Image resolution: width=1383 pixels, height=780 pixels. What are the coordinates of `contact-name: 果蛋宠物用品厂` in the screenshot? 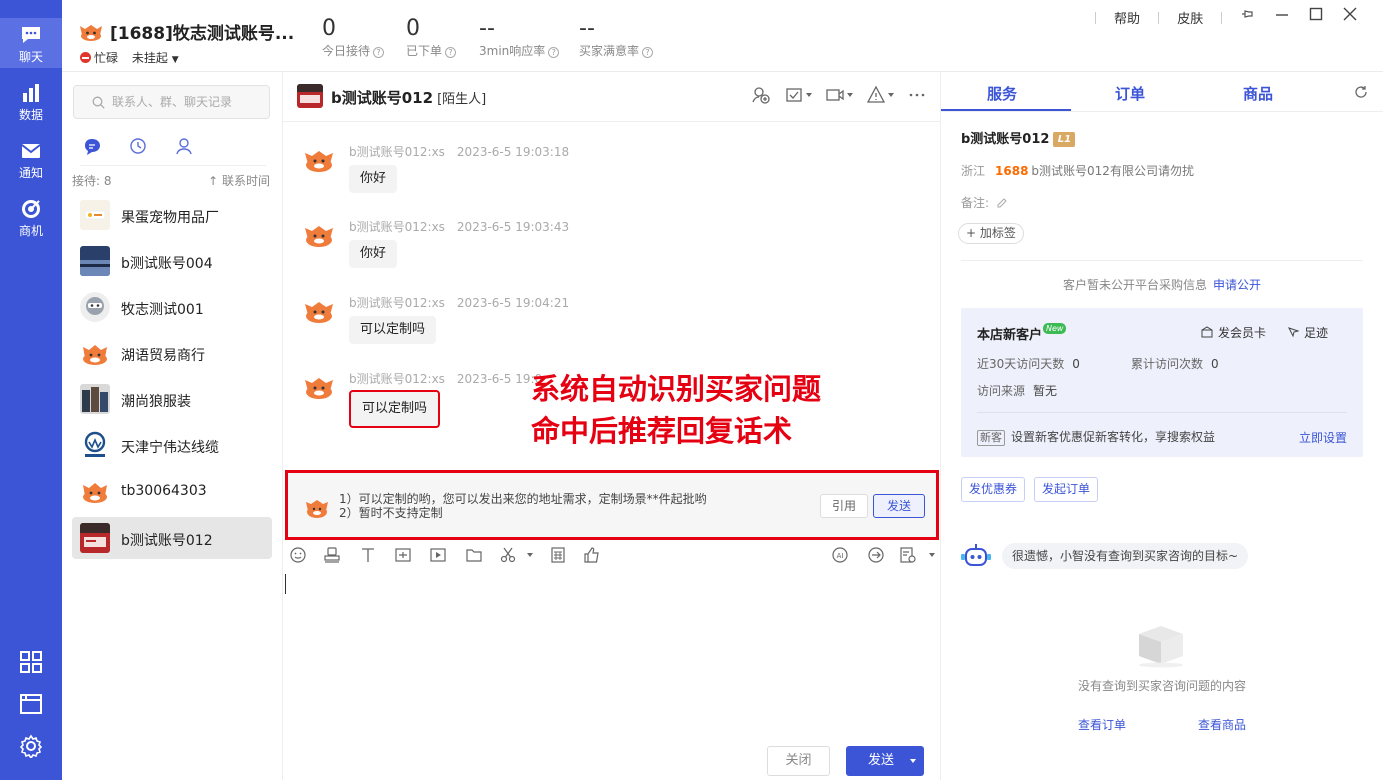 It's located at (170, 218).